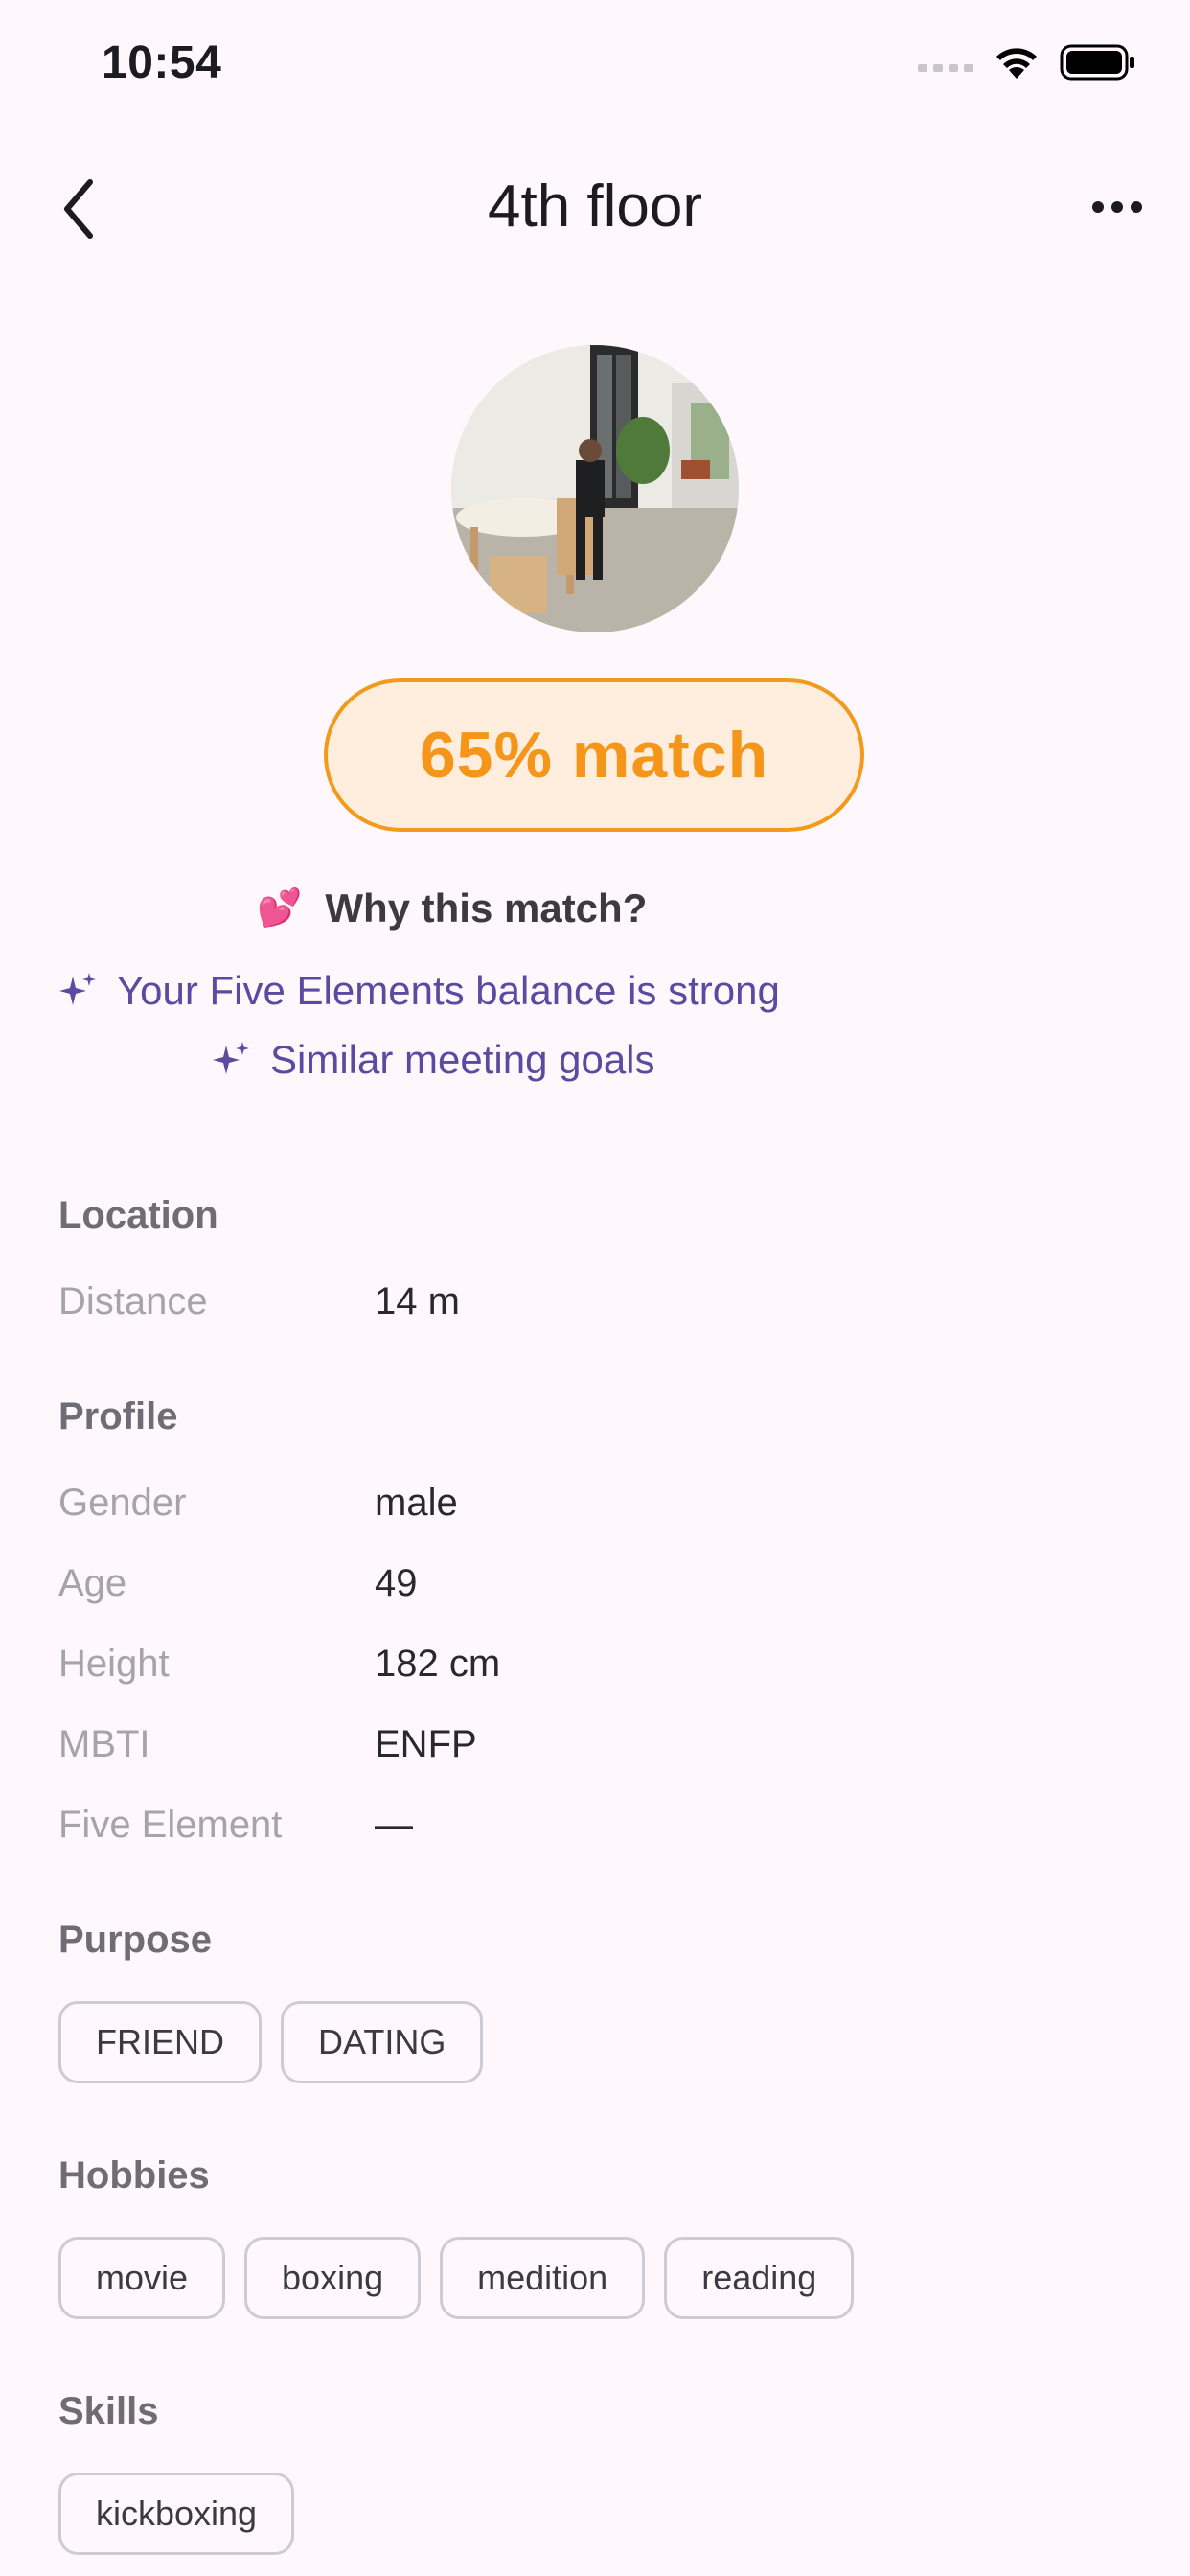  What do you see at coordinates (543, 2278) in the screenshot?
I see `hobby-chip-medition: medition` at bounding box center [543, 2278].